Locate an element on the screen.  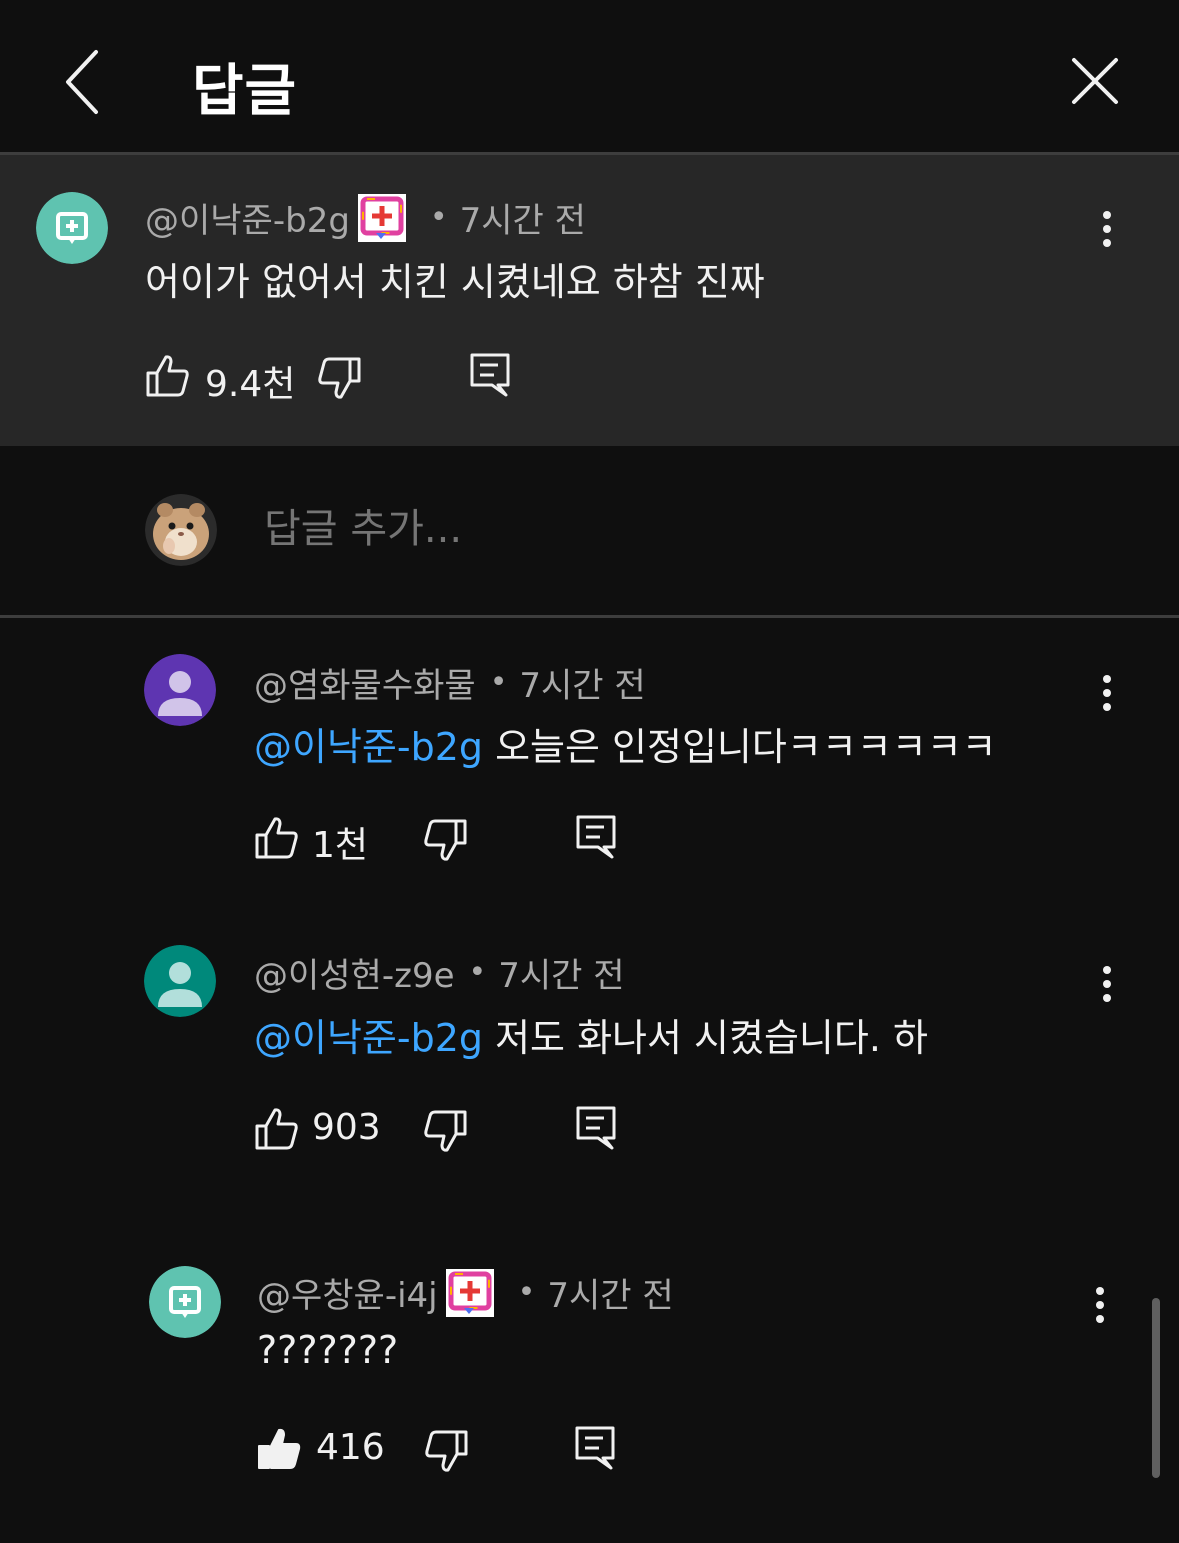
comment-meta: @우창윤-i4j • 7시간 전 is located at coordinates (465, 1292).